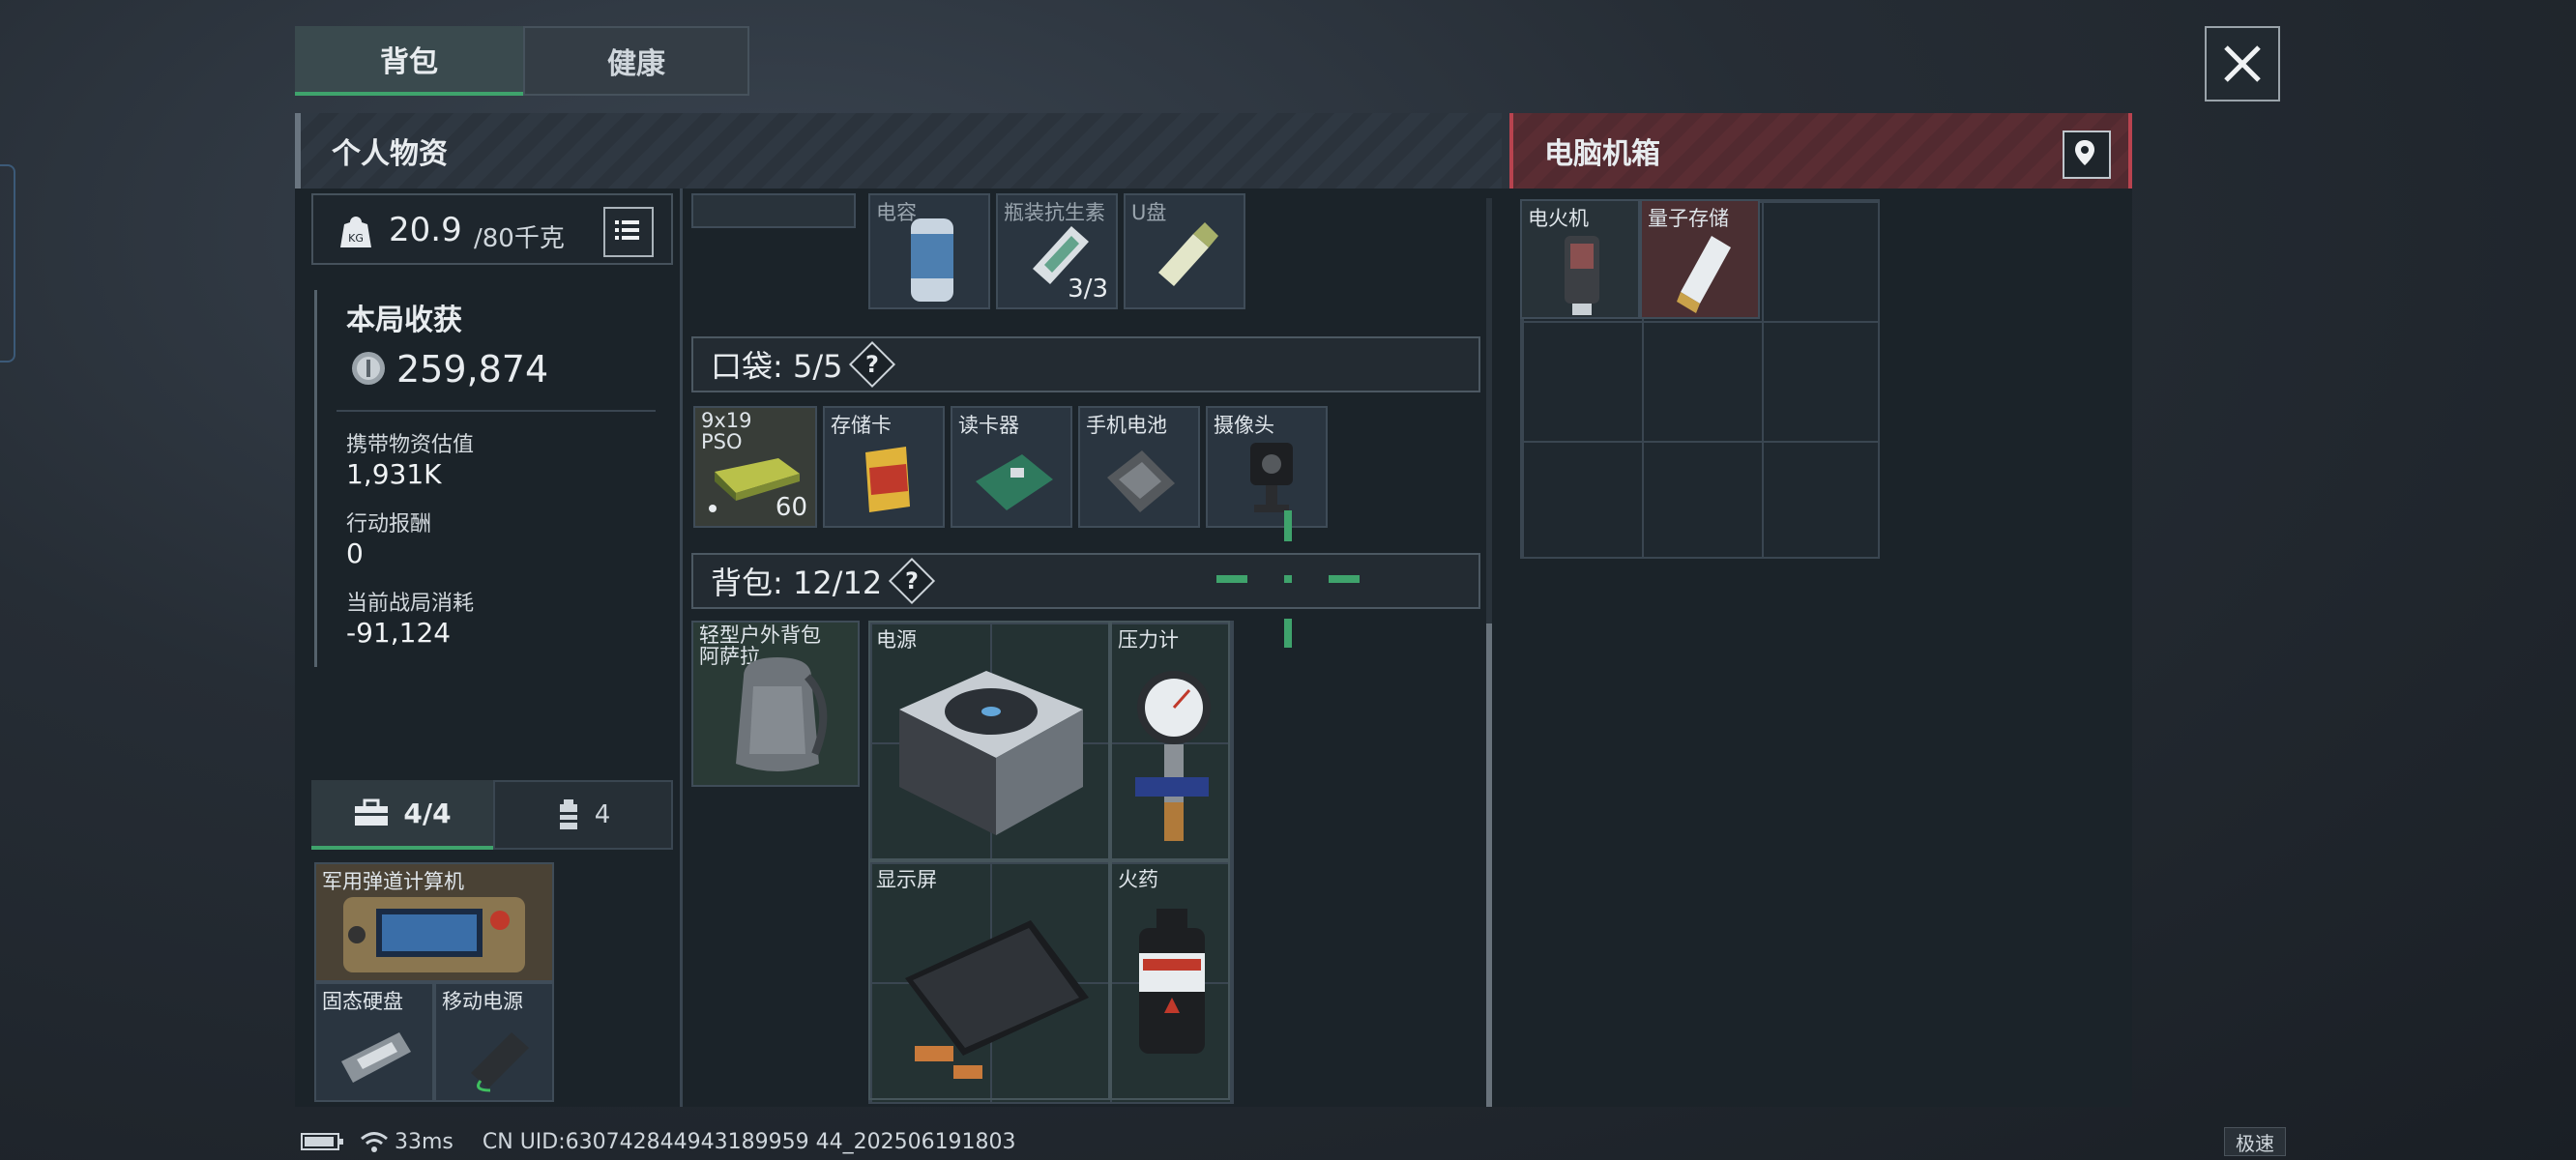  I want to click on safe-tab-other: 4, so click(583, 815).